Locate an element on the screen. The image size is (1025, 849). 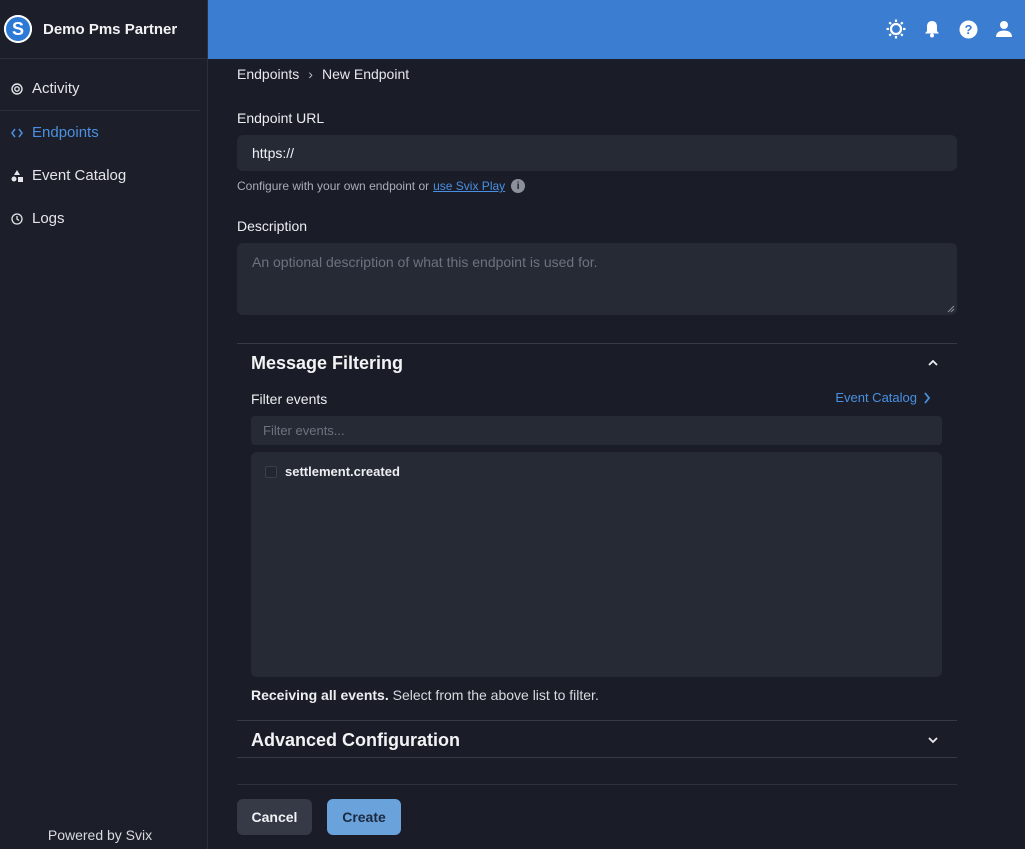
sidebar-item-label: Event Catalog is located at coordinates (79, 175).